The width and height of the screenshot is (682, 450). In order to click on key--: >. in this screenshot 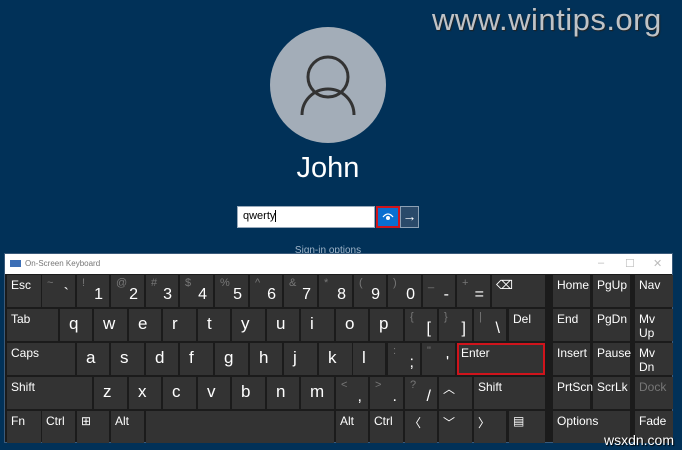, I will do `click(386, 393)`.